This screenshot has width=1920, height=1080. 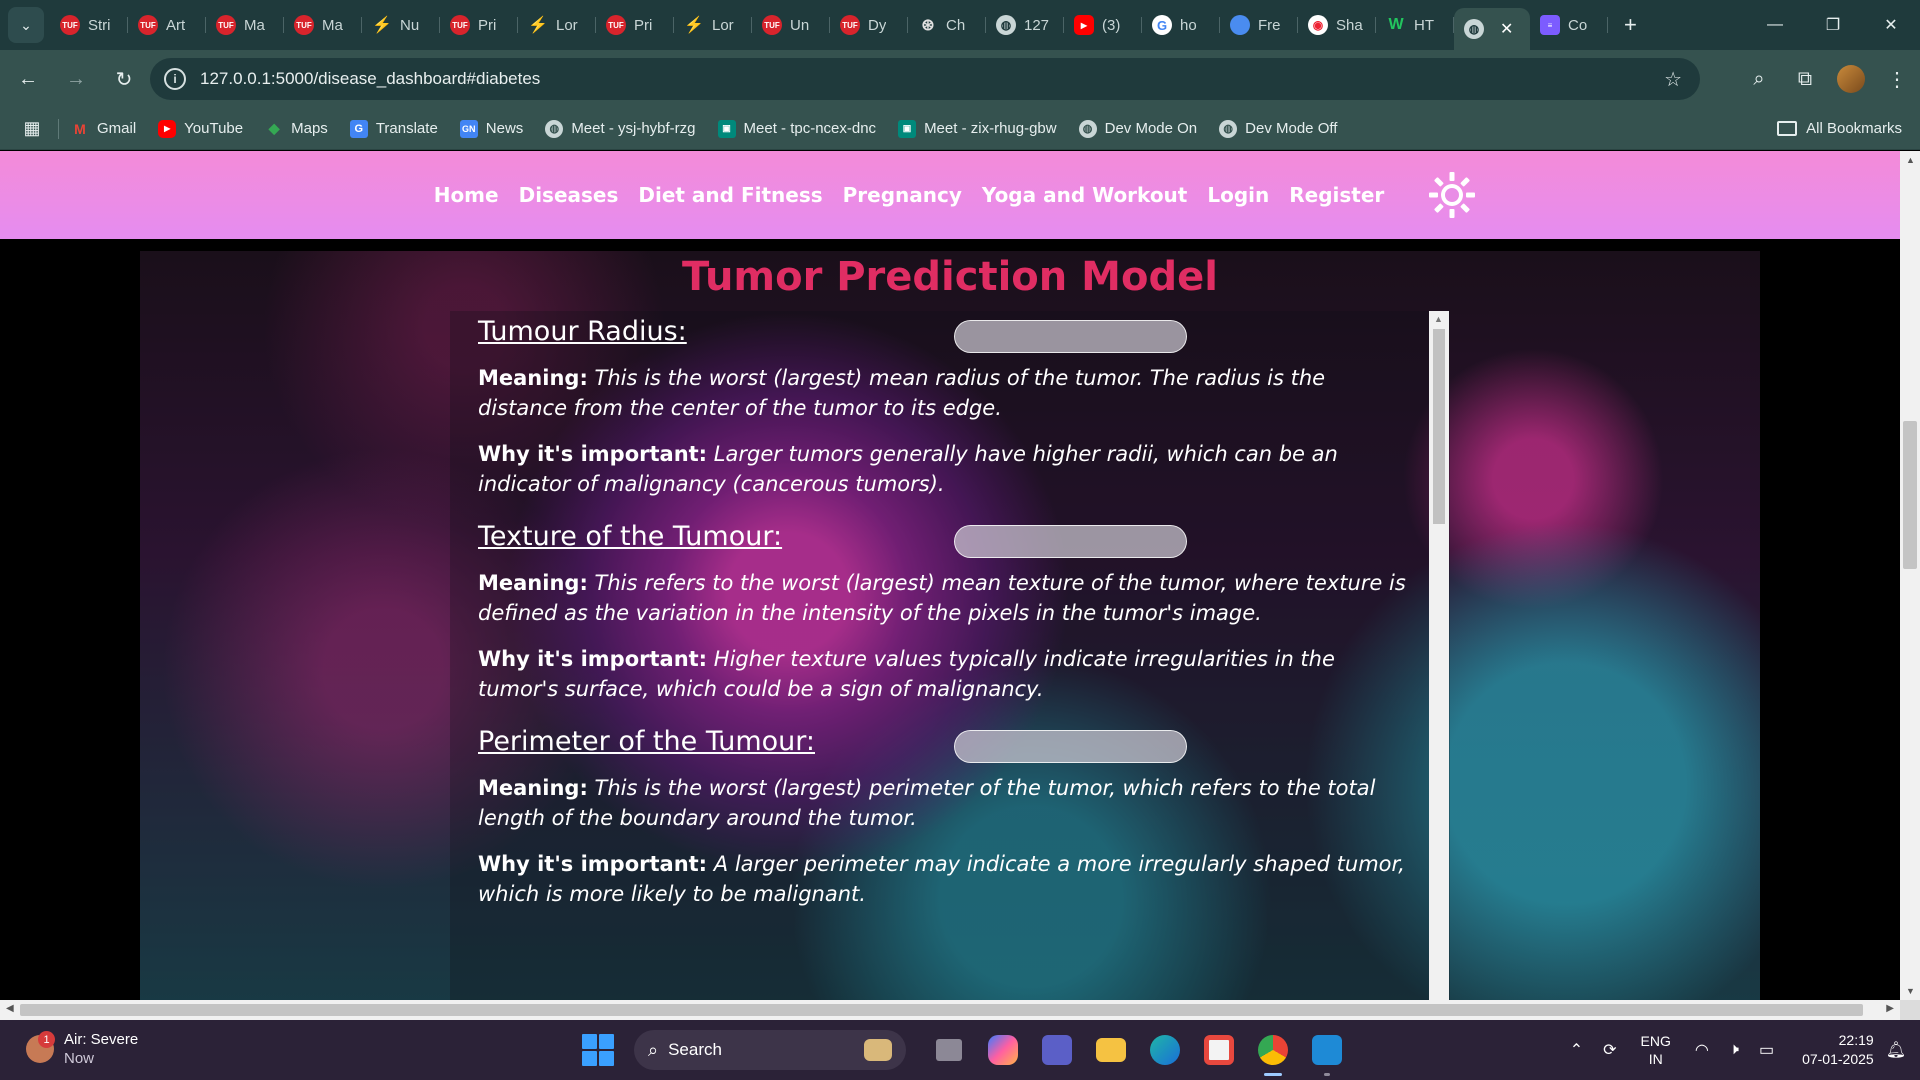 I want to click on nav-link-home: Home, so click(x=466, y=195).